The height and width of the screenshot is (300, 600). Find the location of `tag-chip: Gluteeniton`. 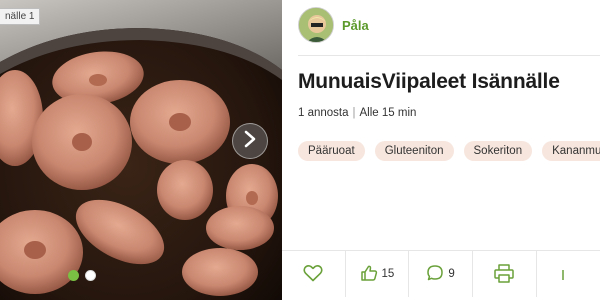

tag-chip: Gluteeniton is located at coordinates (414, 151).